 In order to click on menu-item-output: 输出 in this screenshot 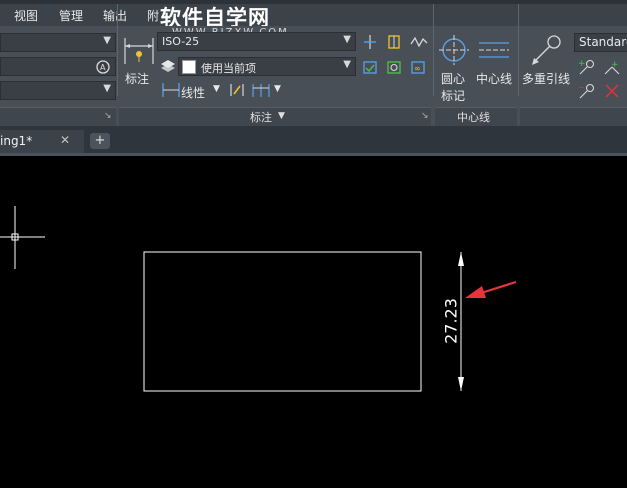, I will do `click(115, 15)`.